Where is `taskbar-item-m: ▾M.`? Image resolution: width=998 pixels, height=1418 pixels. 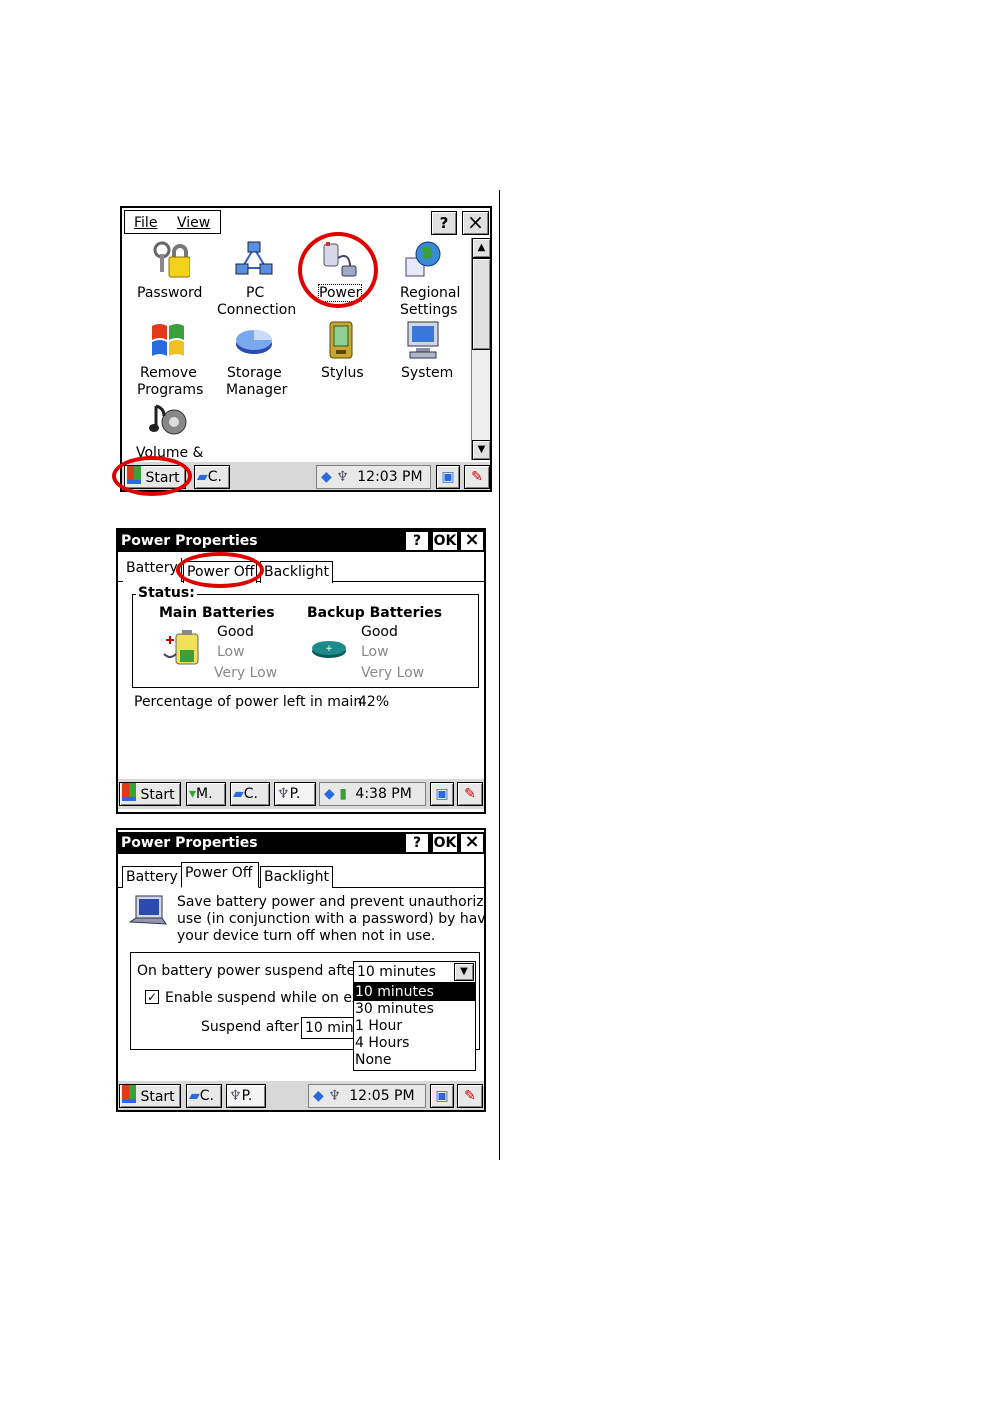 taskbar-item-m: ▾M. is located at coordinates (206, 794).